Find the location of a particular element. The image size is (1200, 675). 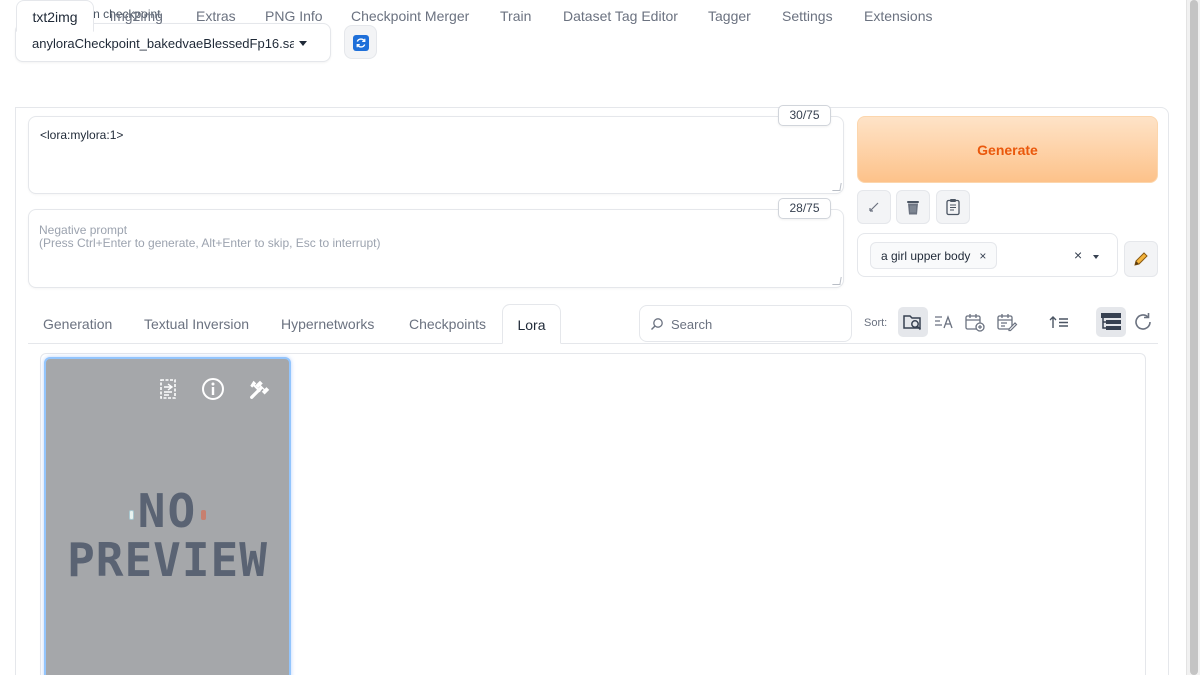

tab-extensions: Extensions is located at coordinates (898, 15).